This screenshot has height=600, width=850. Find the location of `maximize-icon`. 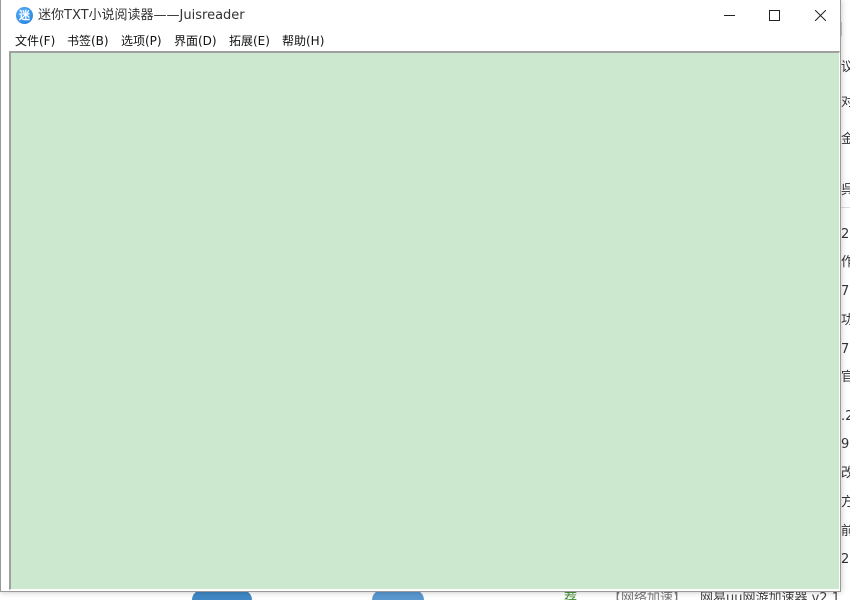

maximize-icon is located at coordinates (774, 15).